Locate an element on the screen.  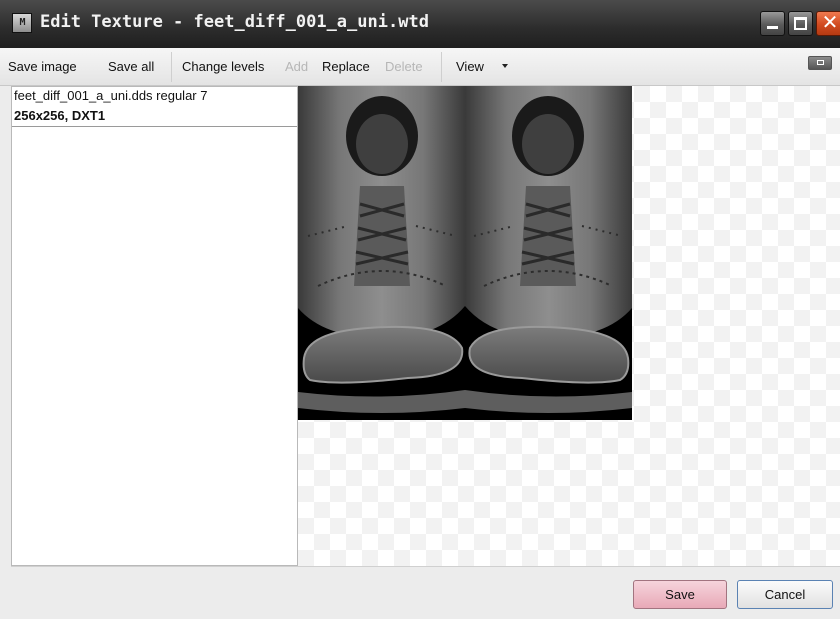
change-levels-button: Change levels is located at coordinates (223, 66).